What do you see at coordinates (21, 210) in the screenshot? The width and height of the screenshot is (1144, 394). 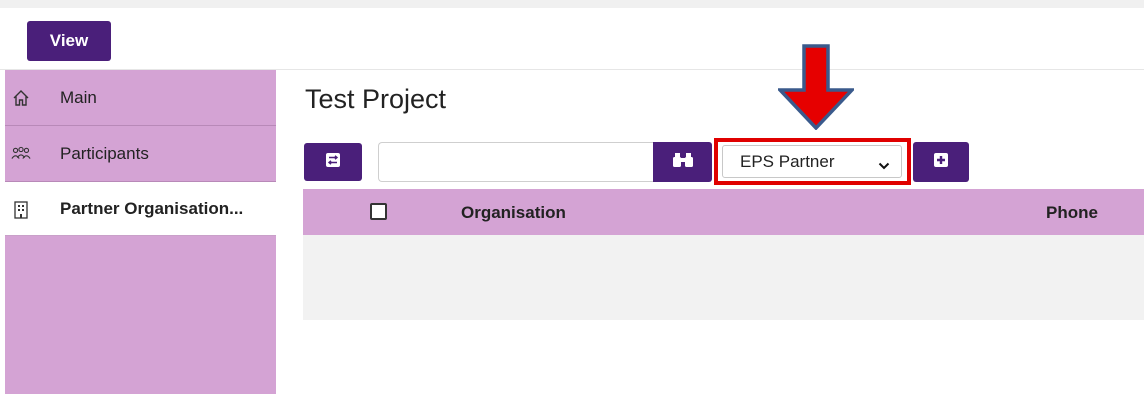 I see `building-icon` at bounding box center [21, 210].